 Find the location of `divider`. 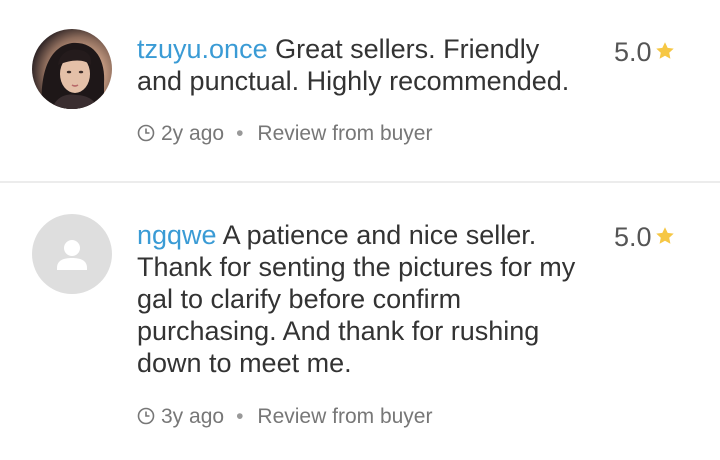

divider is located at coordinates (360, 182).